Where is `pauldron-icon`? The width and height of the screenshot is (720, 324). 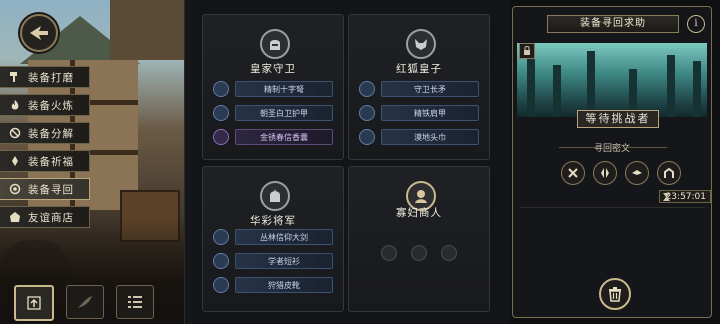 pauldron-icon is located at coordinates (367, 113).